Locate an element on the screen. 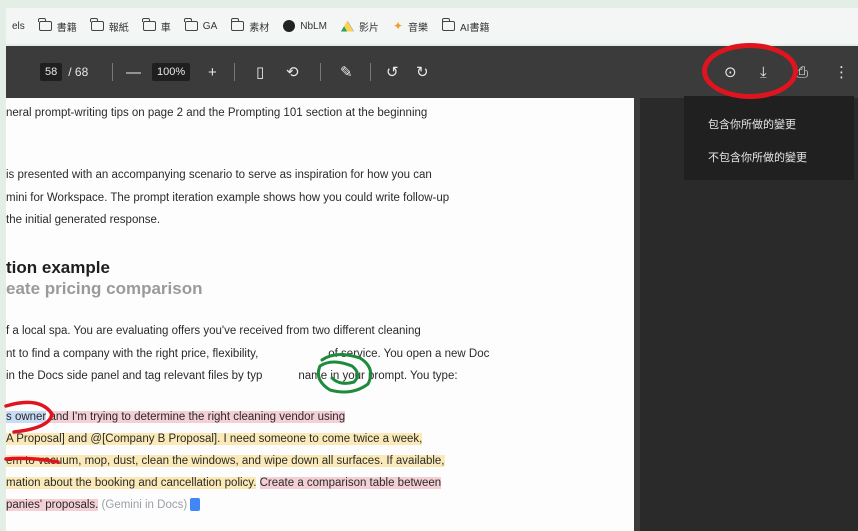 Image resolution: width=858 pixels, height=531 pixels. red-underline is located at coordinates (32, 460).